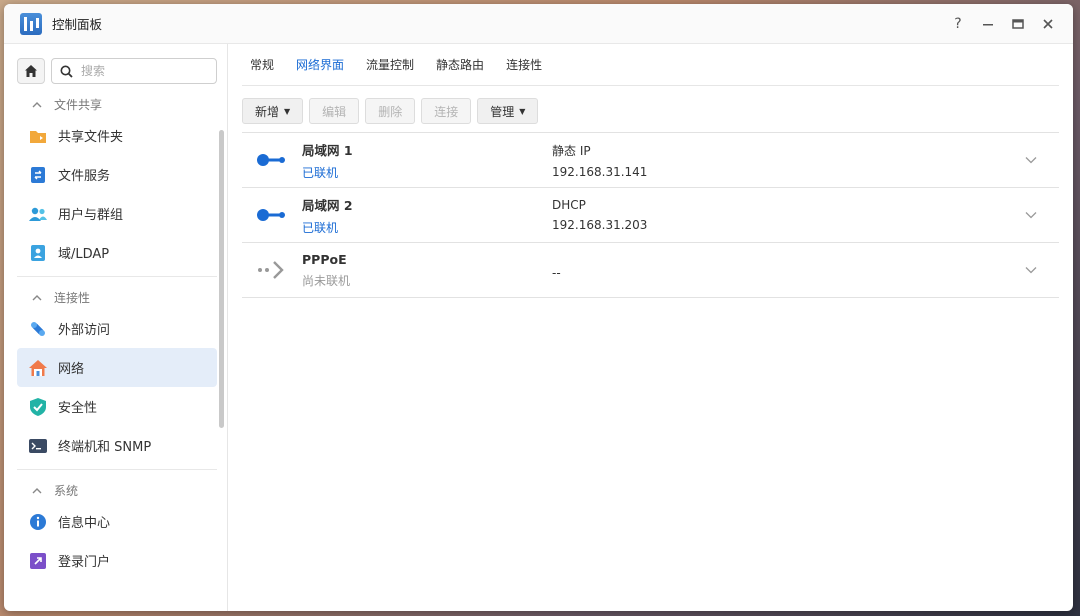 Image resolution: width=1080 pixels, height=616 pixels. I want to click on sidebar-item-label: 登录门户, so click(84, 562).